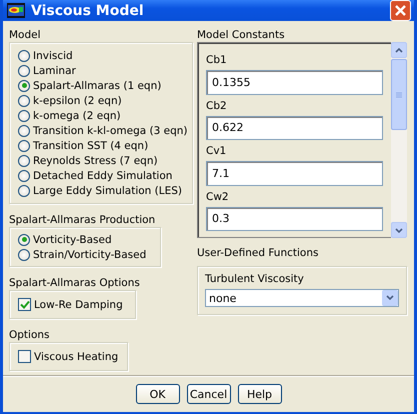 The image size is (417, 414). What do you see at coordinates (208, 394) in the screenshot?
I see `dialog-button: Cancel` at bounding box center [208, 394].